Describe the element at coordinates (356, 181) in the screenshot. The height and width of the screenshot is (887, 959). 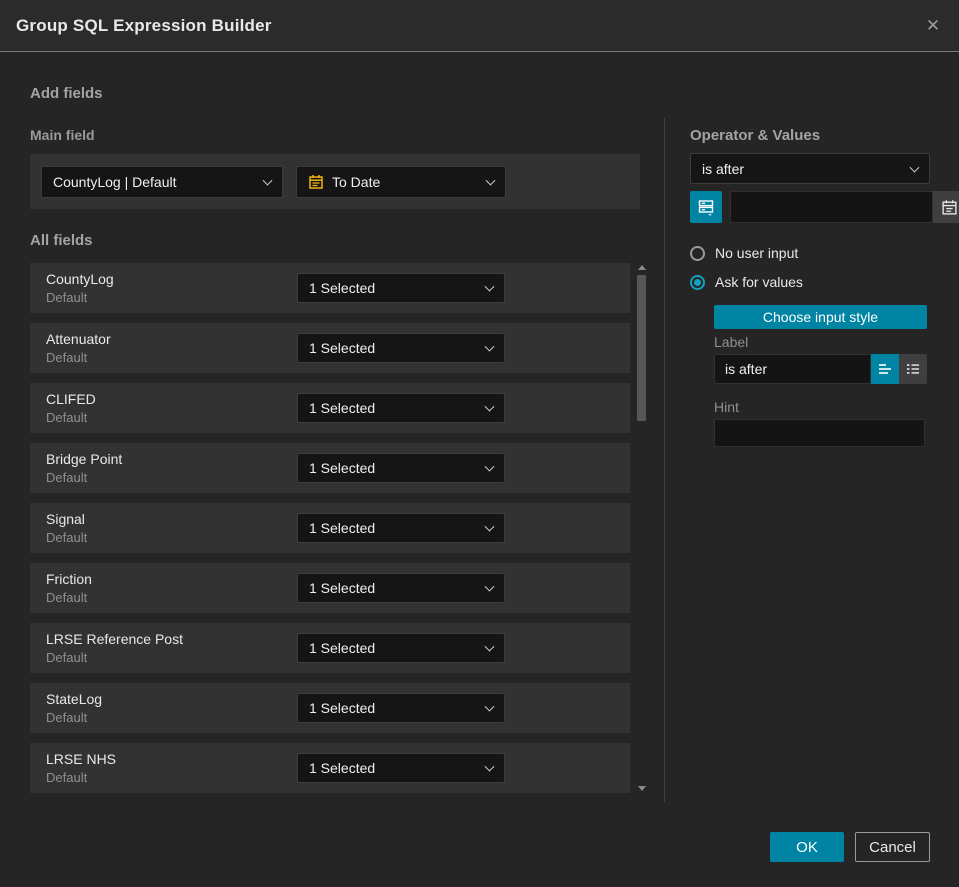
I see `field-type-select-value: To Date` at that location.